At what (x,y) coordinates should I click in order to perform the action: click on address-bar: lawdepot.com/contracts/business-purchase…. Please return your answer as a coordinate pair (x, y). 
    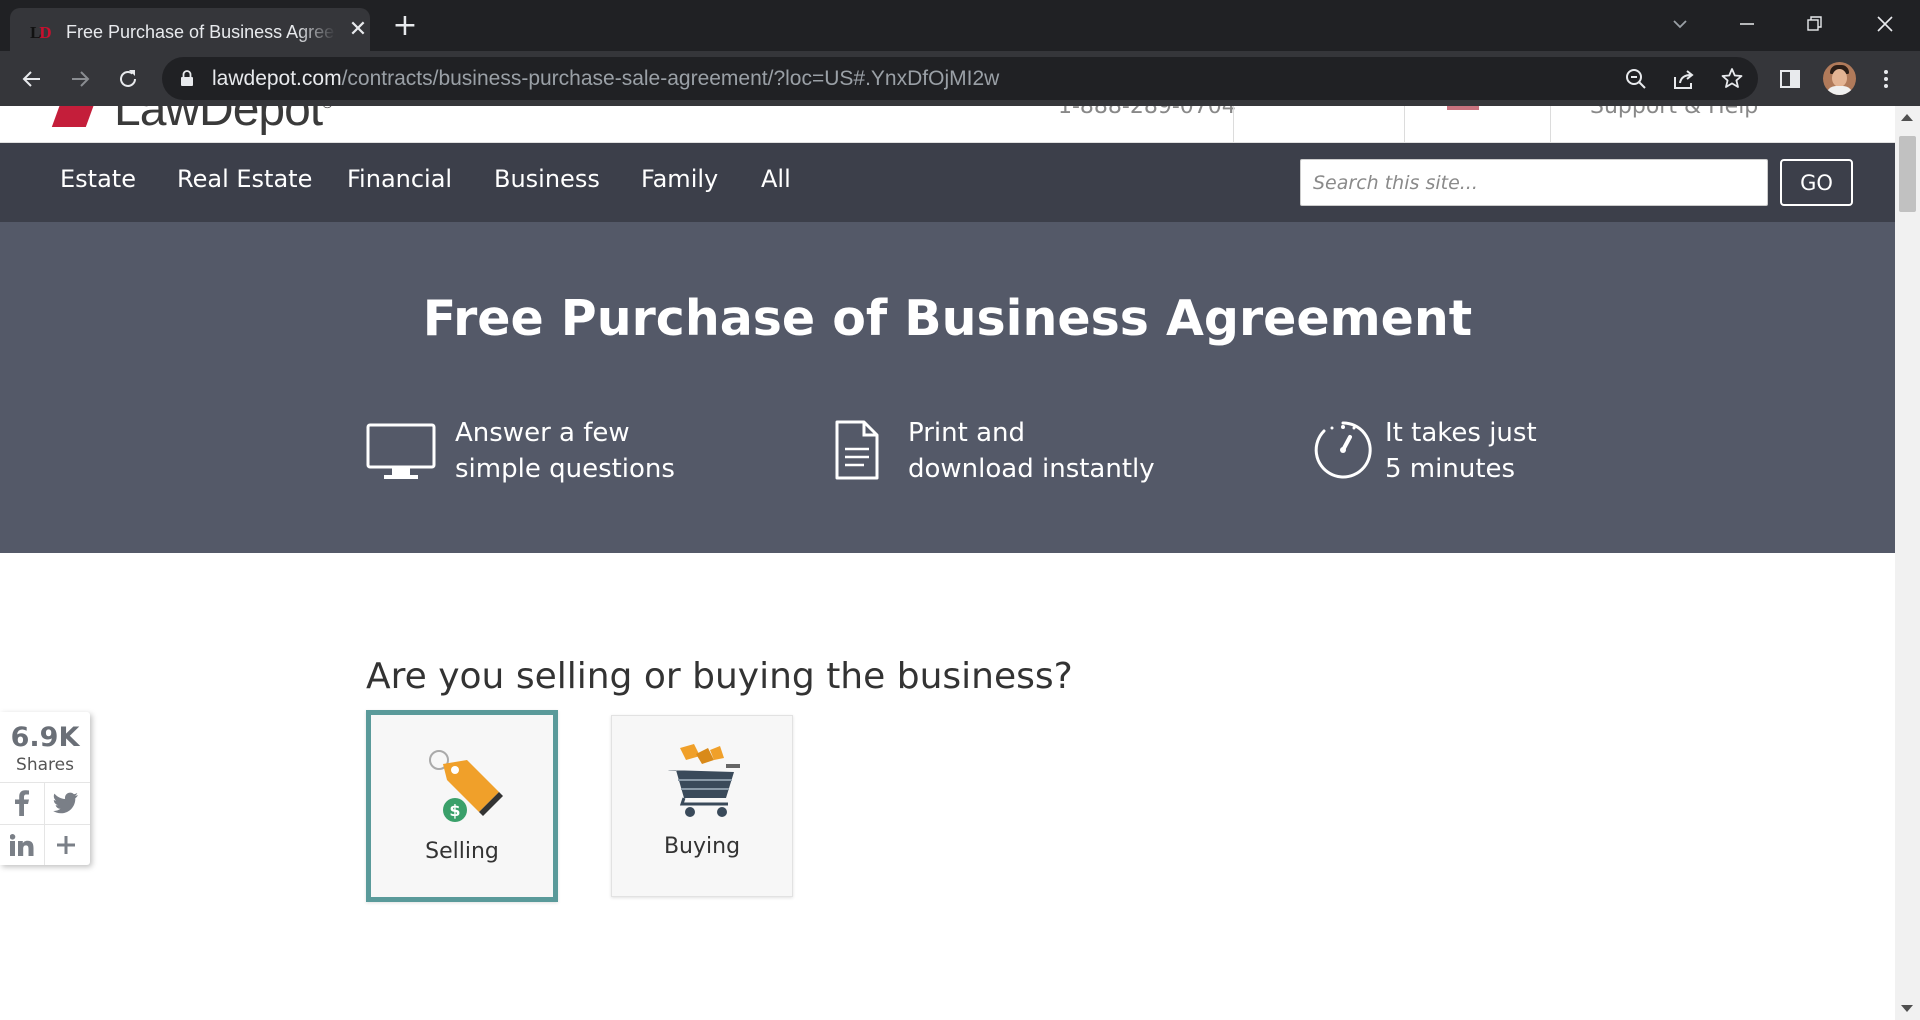
    Looking at the image, I should click on (960, 78).